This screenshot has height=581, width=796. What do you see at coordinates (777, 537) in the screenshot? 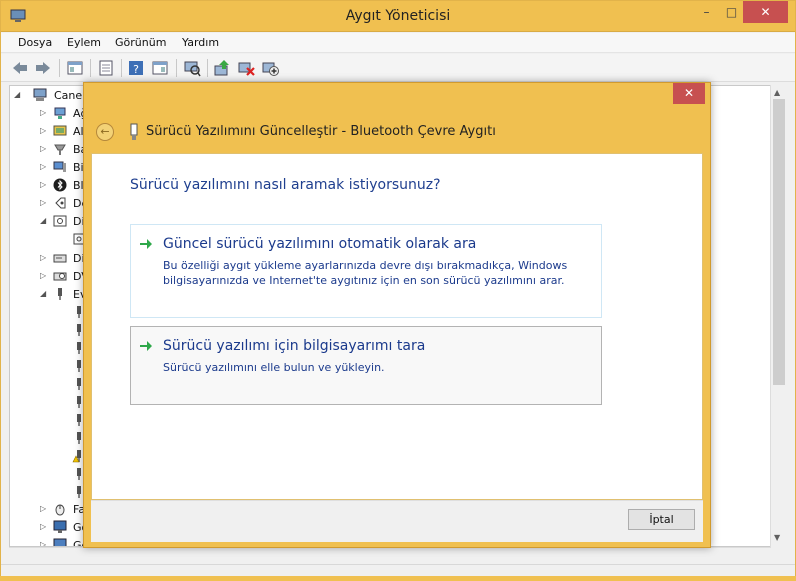
I see `scroll-down-icon: ▼` at bounding box center [777, 537].